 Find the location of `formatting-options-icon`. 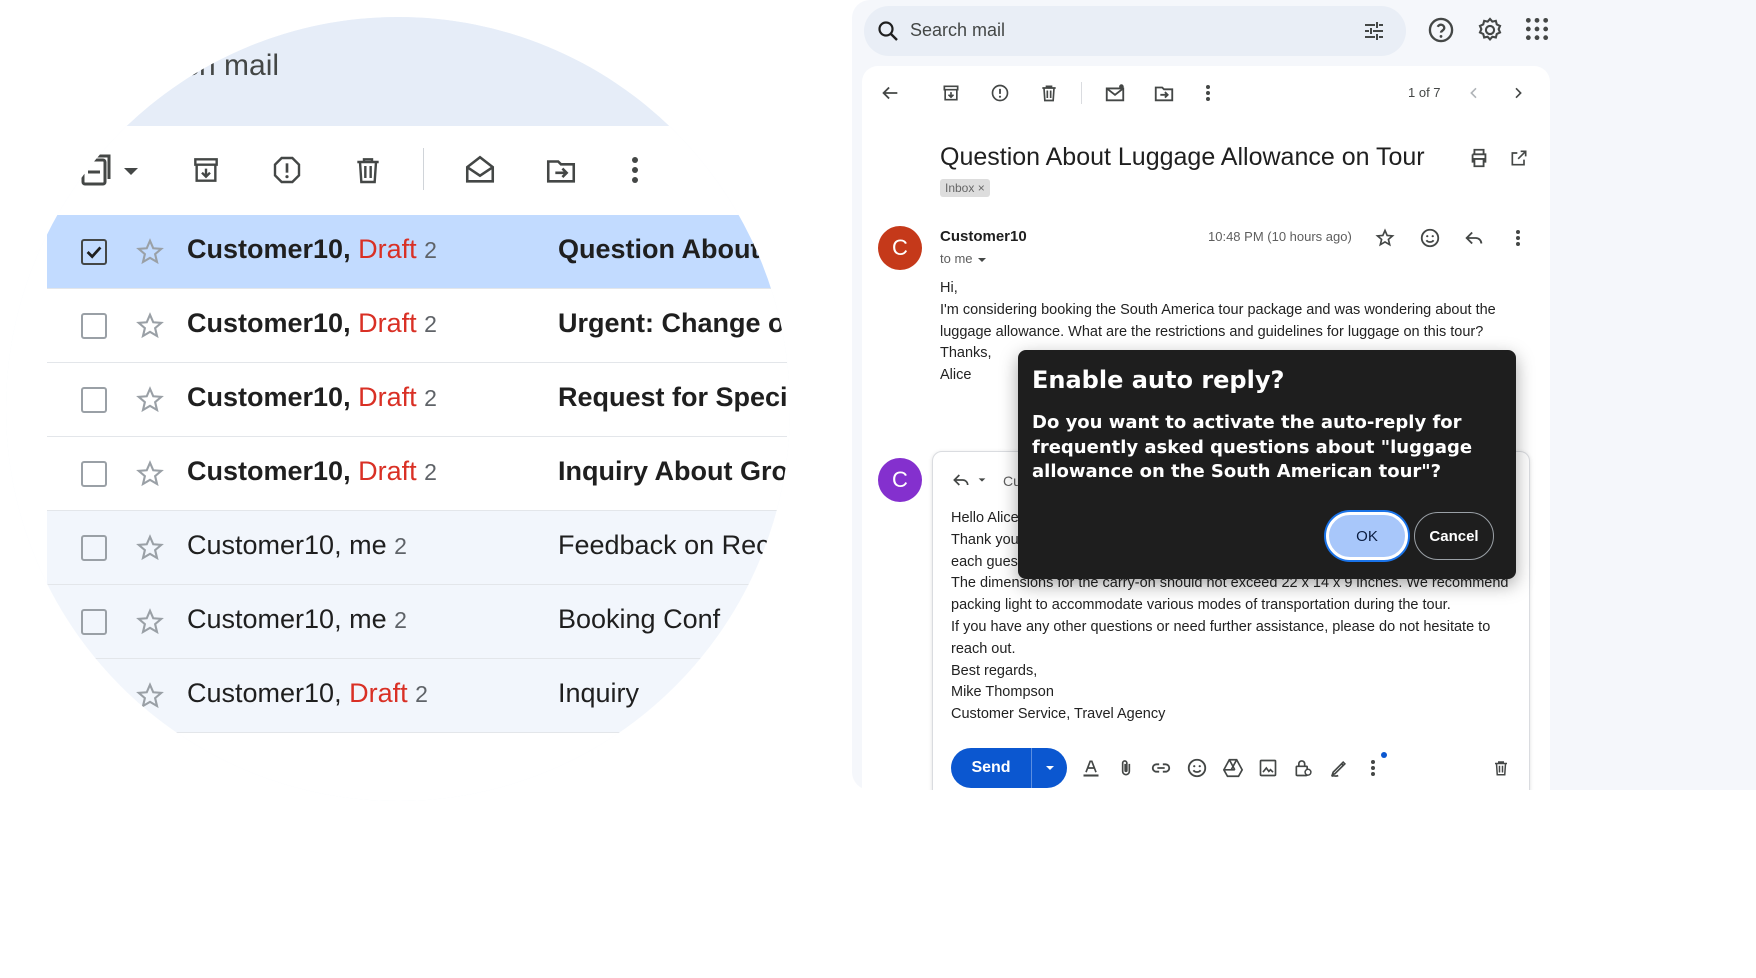

formatting-options-icon is located at coordinates (1091, 768).